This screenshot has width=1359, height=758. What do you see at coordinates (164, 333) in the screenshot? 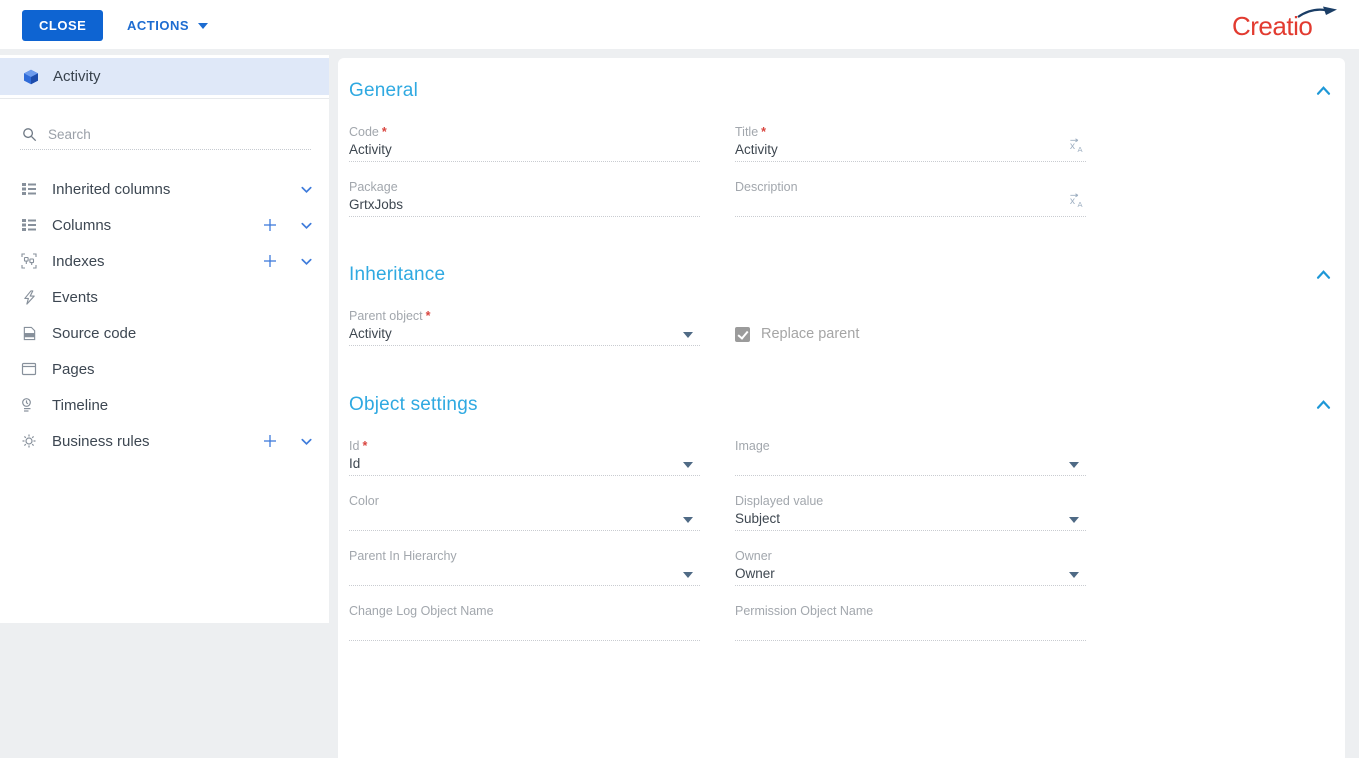
I see `sidebar-item-source-code: Source code` at bounding box center [164, 333].